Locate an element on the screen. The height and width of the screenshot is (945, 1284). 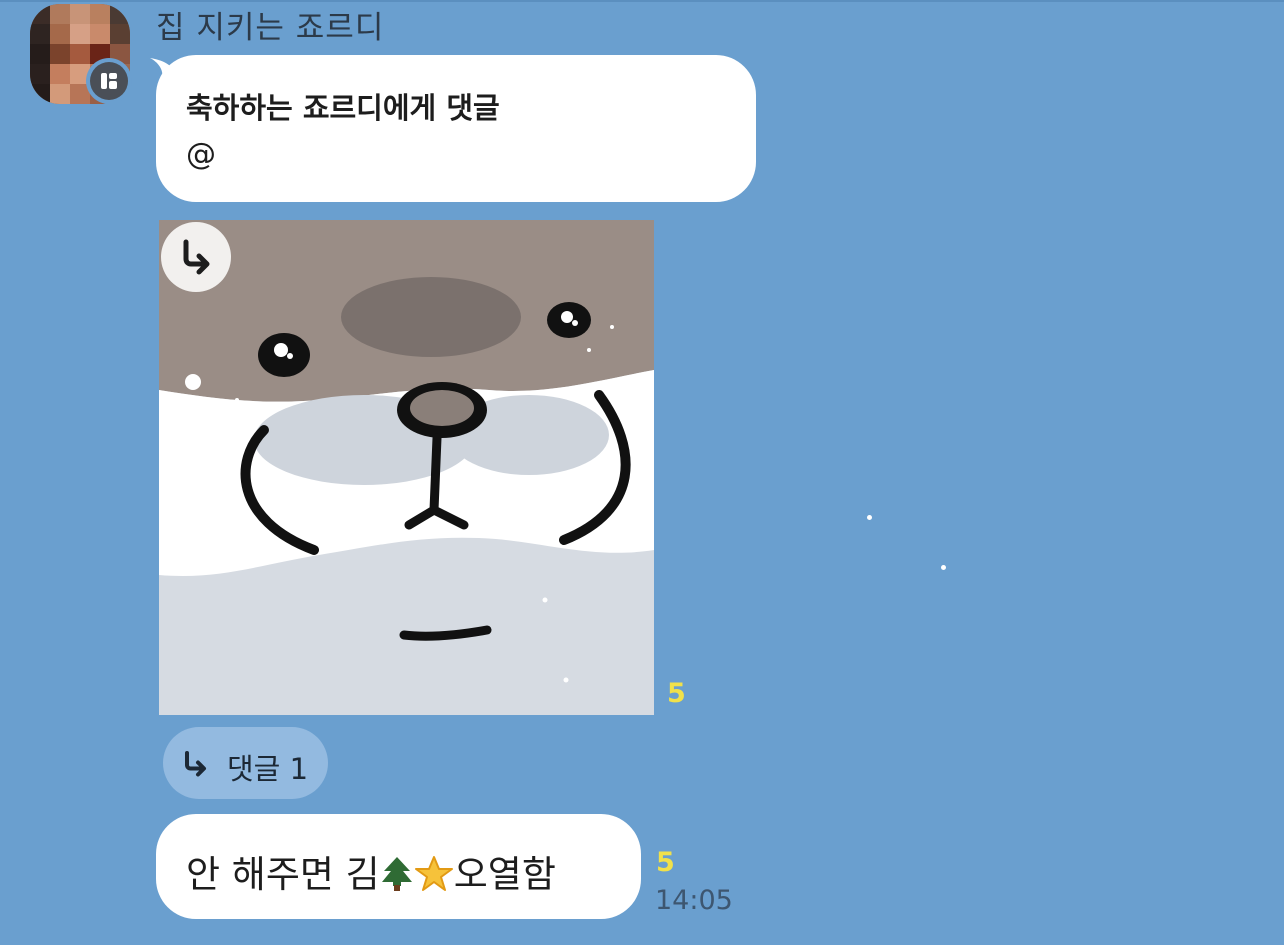
chat-room-badge is located at coordinates (109, 81).